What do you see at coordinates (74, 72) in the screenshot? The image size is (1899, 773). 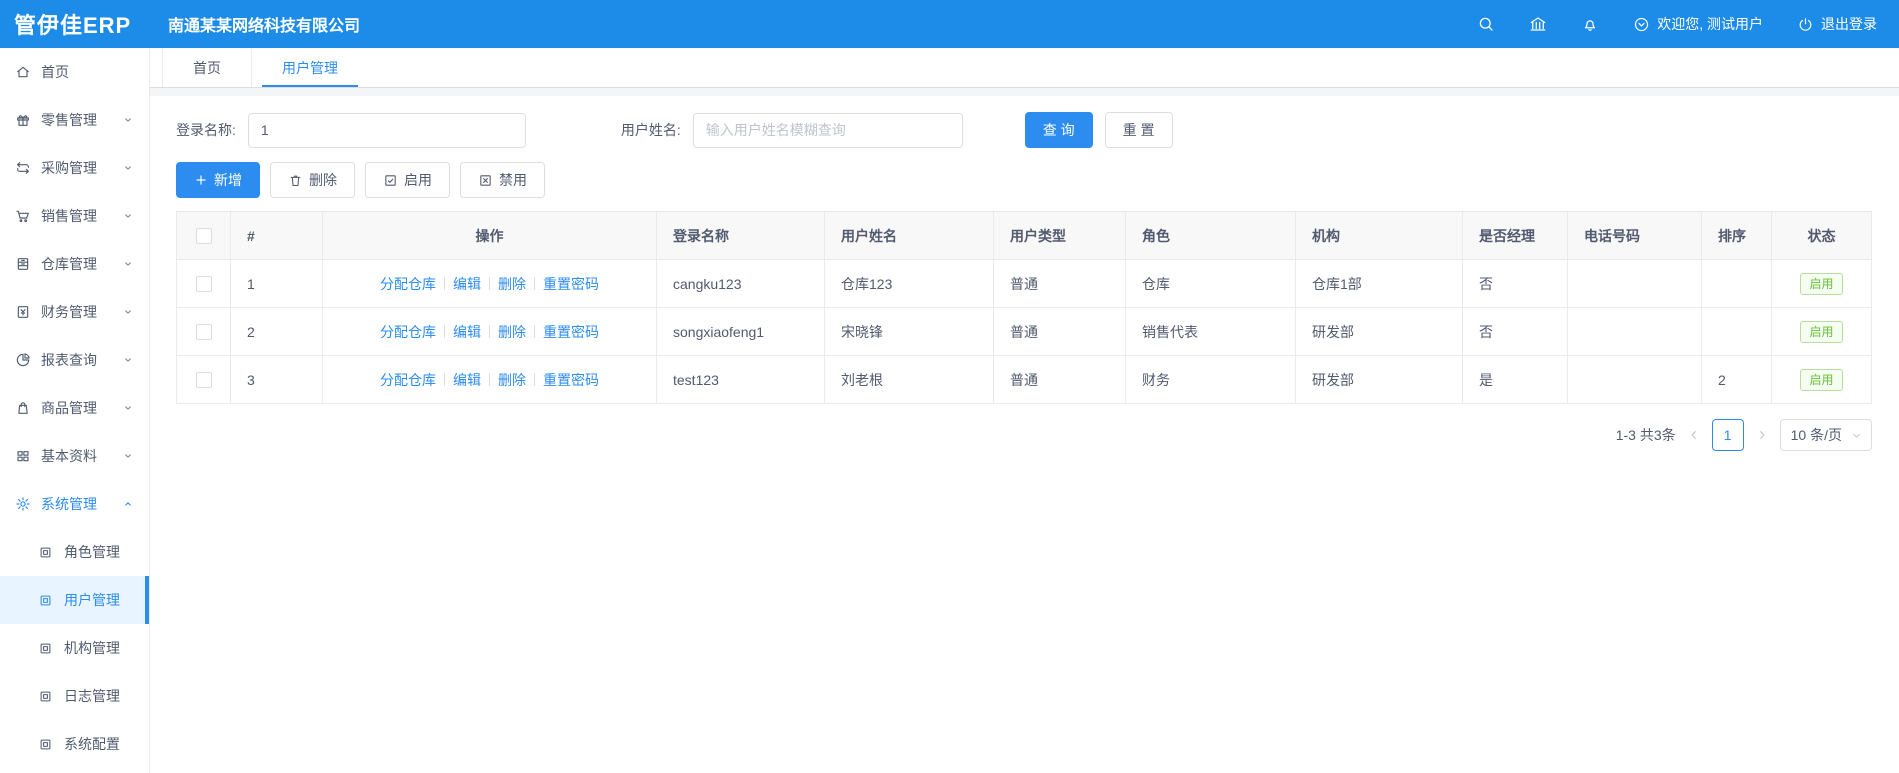 I see `sidebar-item-home: 首页` at bounding box center [74, 72].